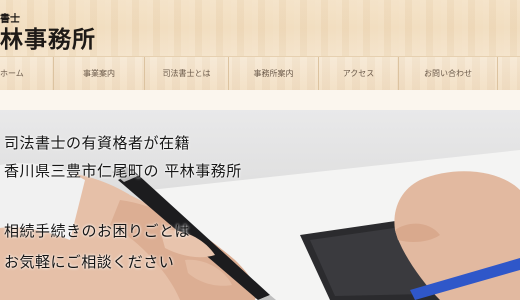  I want to click on hero-headline-1: 司法書士の有資格者が在籍, so click(97, 143).